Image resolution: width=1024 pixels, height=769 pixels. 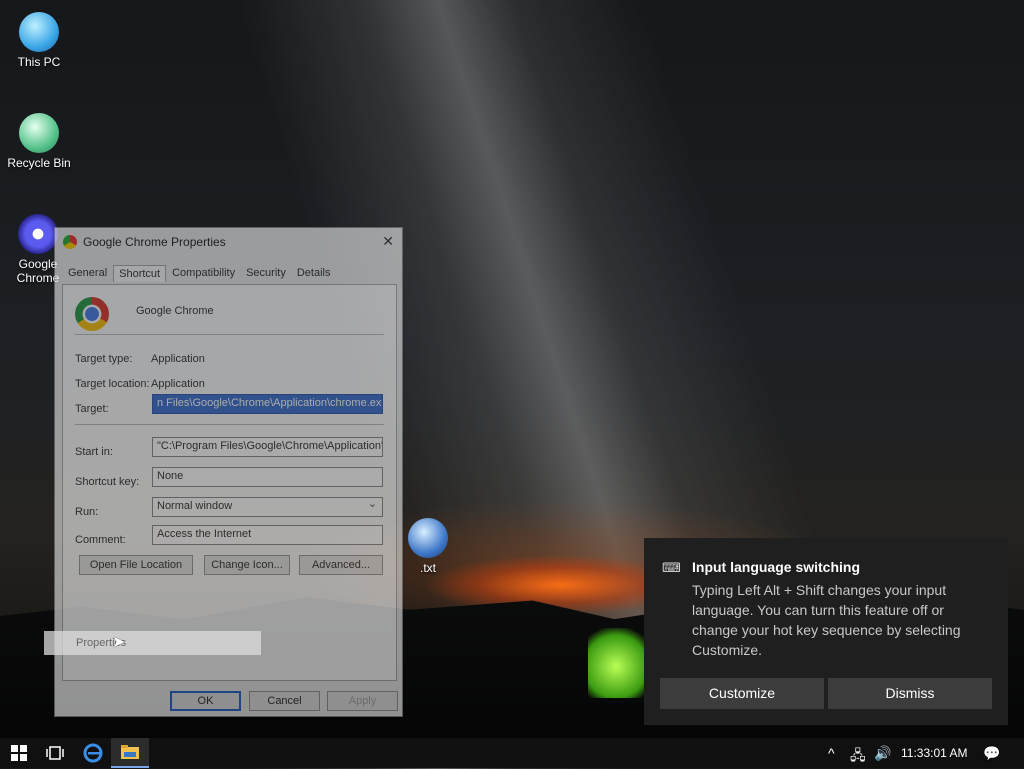 I want to click on comment-label: Comment:, so click(x=100, y=540).